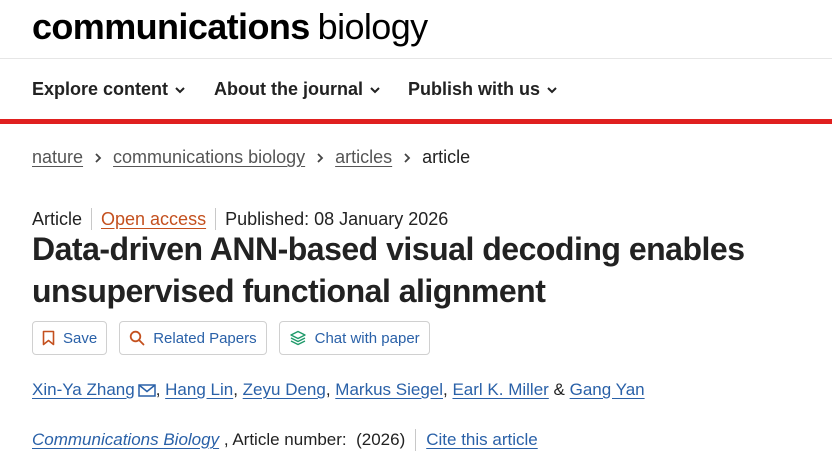  Describe the element at coordinates (337, 218) in the screenshot. I see `published-date: Published: 08 January 2026` at that location.